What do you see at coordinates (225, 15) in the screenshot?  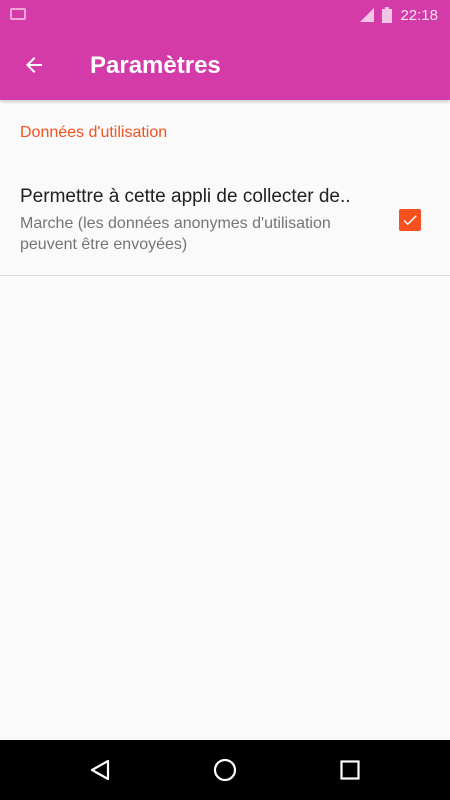 I see `status-bar: 22:18` at bounding box center [225, 15].